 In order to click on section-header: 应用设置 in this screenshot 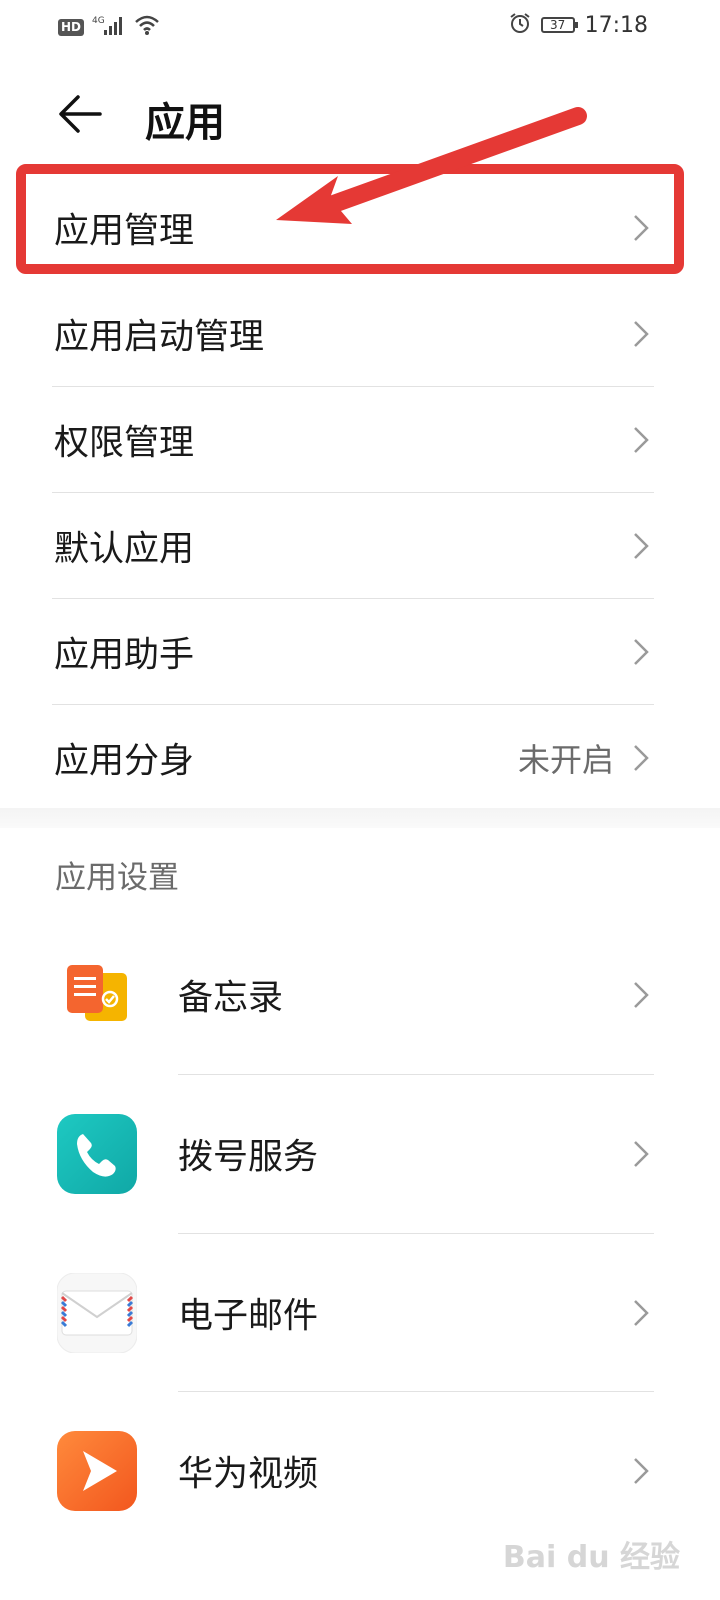, I will do `click(117, 878)`.